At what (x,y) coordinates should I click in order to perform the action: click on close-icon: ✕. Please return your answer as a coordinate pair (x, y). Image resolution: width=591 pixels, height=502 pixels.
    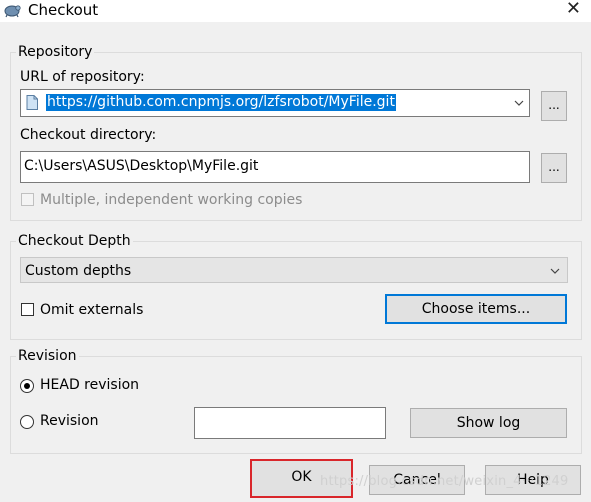
    Looking at the image, I should click on (573, 9).